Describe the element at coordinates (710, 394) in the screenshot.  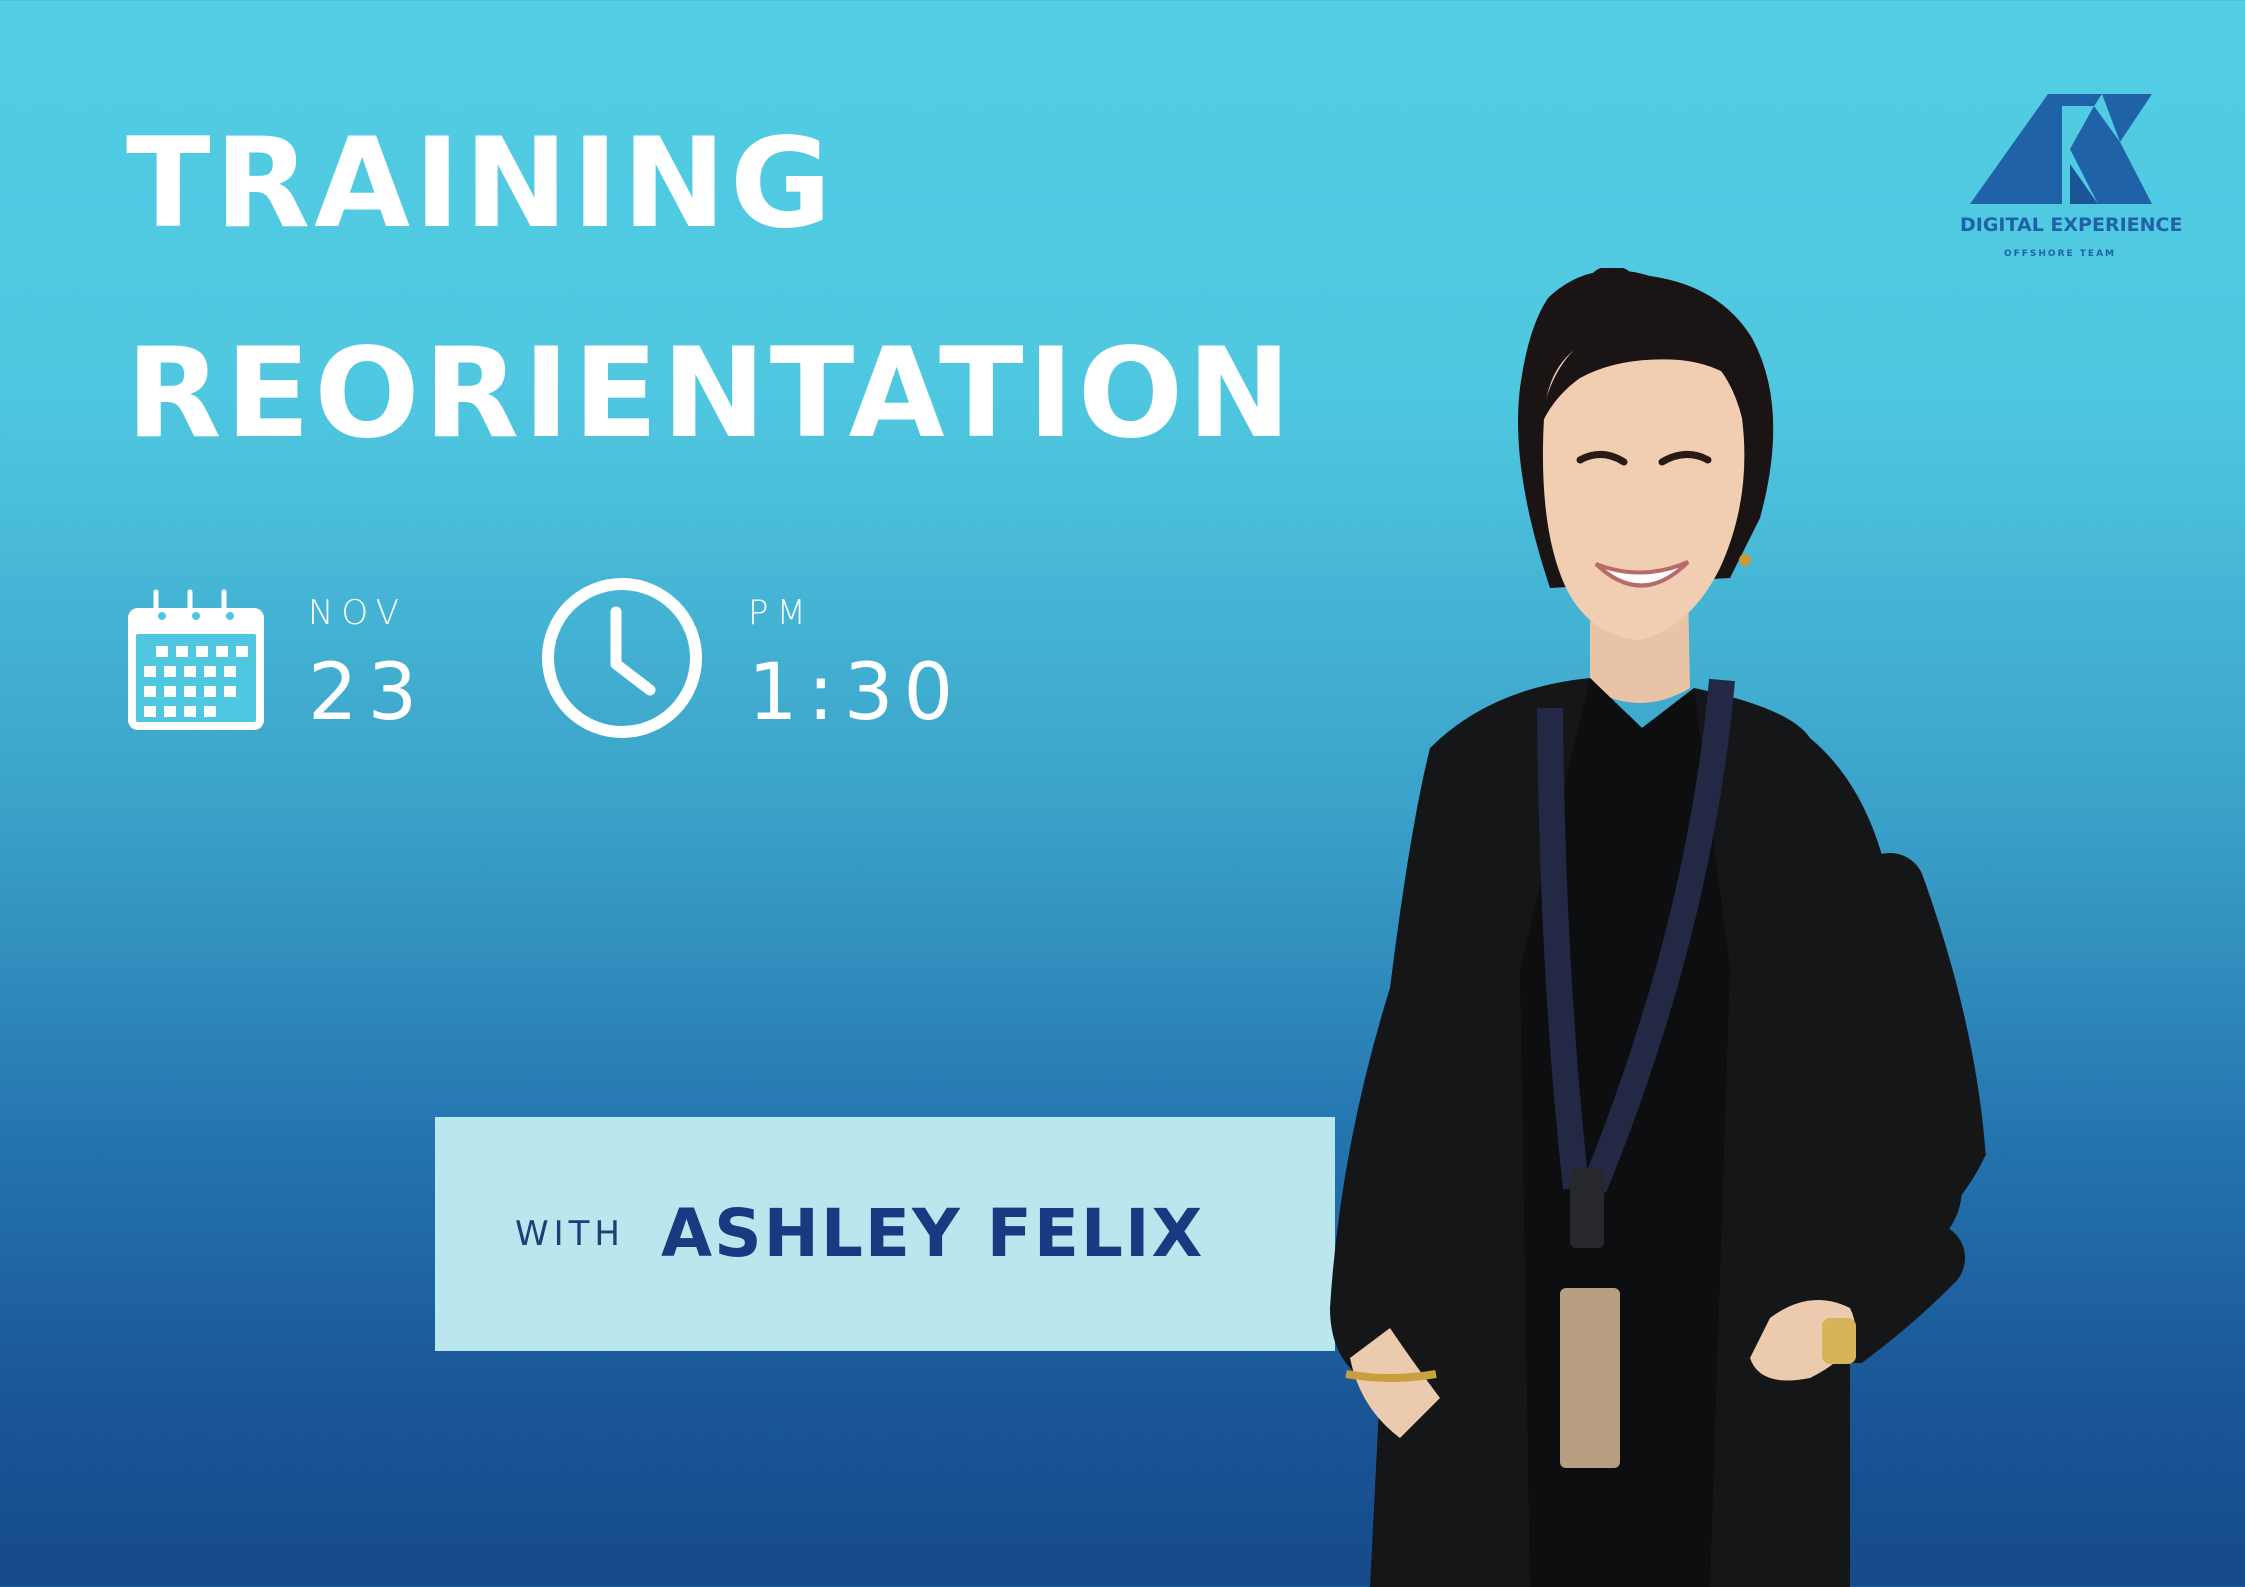
I see `event-title-line-2: REORIENTATION` at that location.